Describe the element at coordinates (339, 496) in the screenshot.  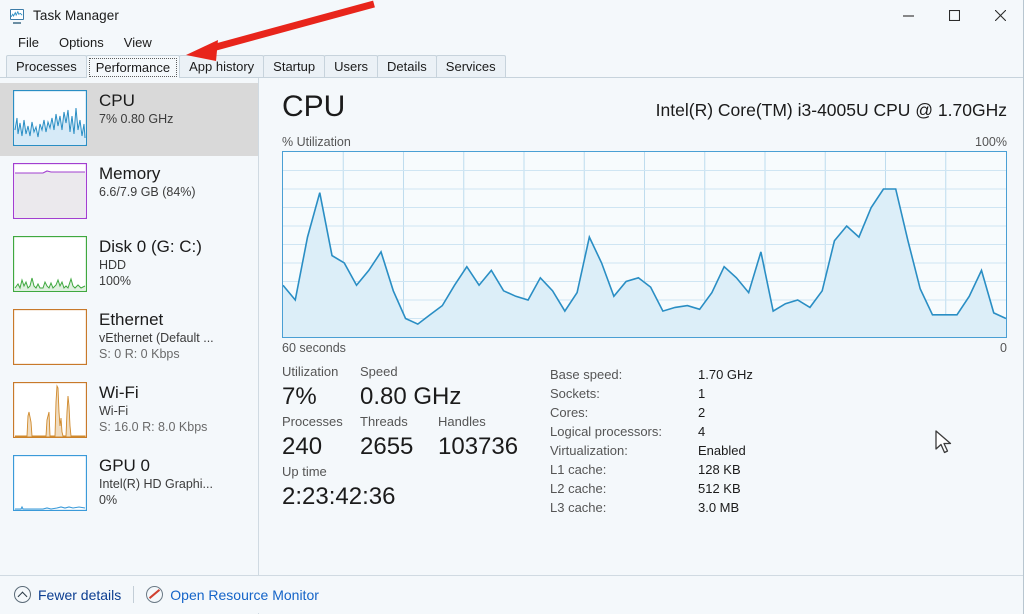
I see `stat-value: 2:23:42:36` at that location.